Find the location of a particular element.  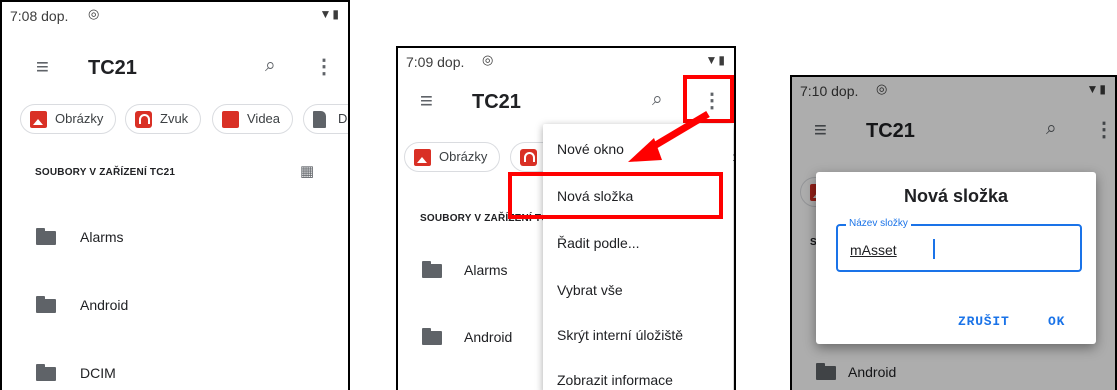

menu-item-select-all: Vybrat vše is located at coordinates (590, 290).